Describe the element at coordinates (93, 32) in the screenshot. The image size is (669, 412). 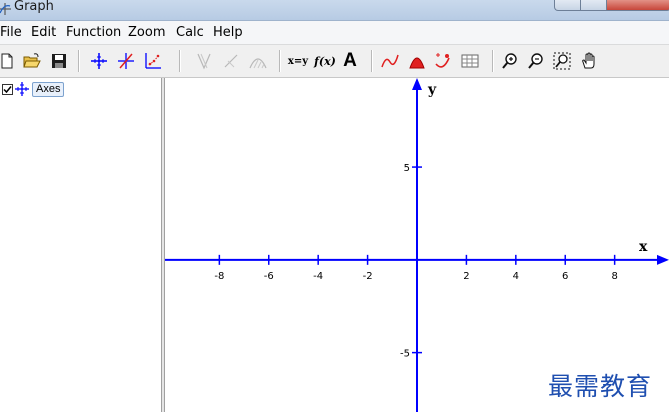
I see `menu-function: Function` at that location.